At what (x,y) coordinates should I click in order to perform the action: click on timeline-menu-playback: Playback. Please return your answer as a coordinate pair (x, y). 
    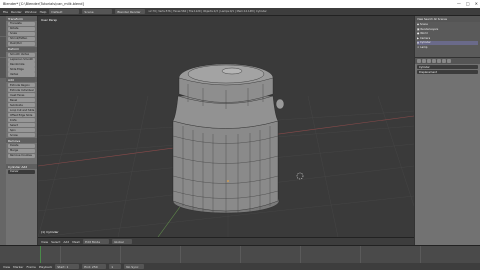
    Looking at the image, I should click on (45, 267).